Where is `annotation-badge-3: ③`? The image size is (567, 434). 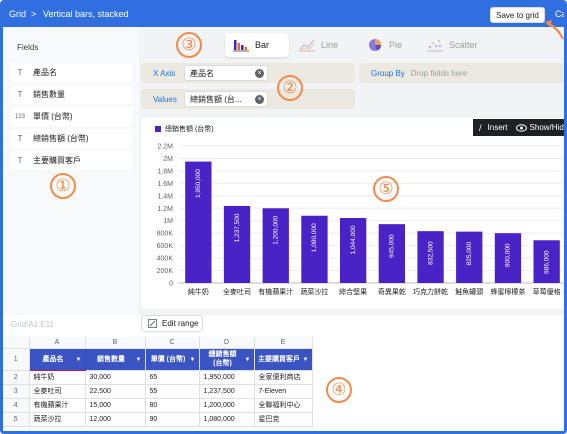
annotation-badge-3: ③ is located at coordinates (189, 45).